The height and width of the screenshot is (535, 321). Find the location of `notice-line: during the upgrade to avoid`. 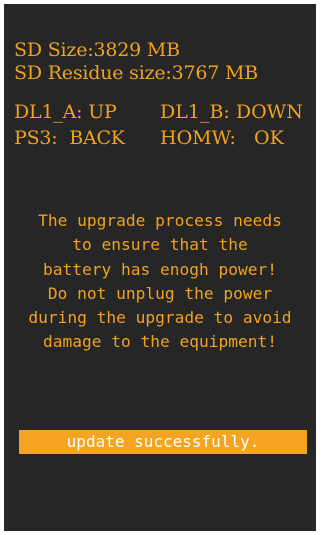

notice-line: during the upgrade to avoid is located at coordinates (160, 318).